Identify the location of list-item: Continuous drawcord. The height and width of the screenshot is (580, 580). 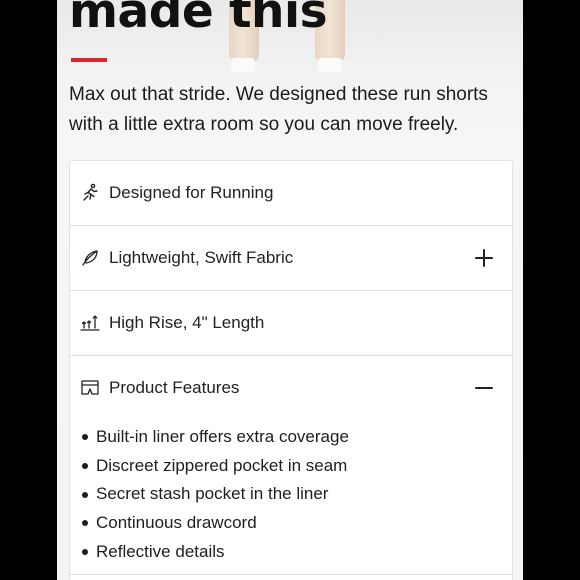
(297, 523).